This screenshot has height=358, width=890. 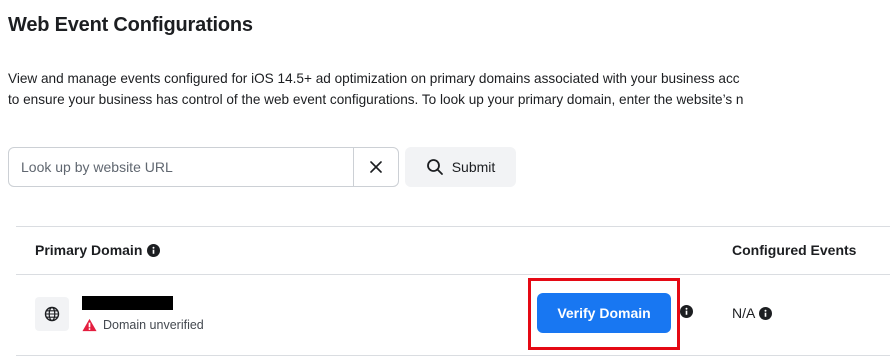 I want to click on close-icon, so click(x=376, y=167).